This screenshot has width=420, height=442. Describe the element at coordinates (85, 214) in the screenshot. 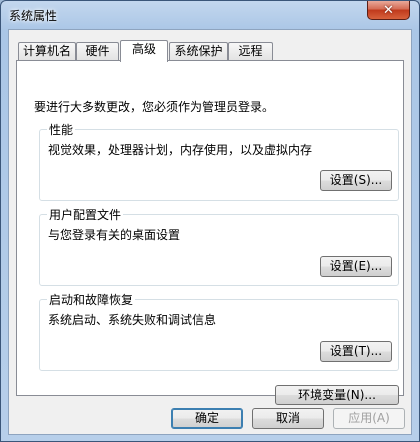

I see `user-profiles-caption: 用户配置文件` at that location.